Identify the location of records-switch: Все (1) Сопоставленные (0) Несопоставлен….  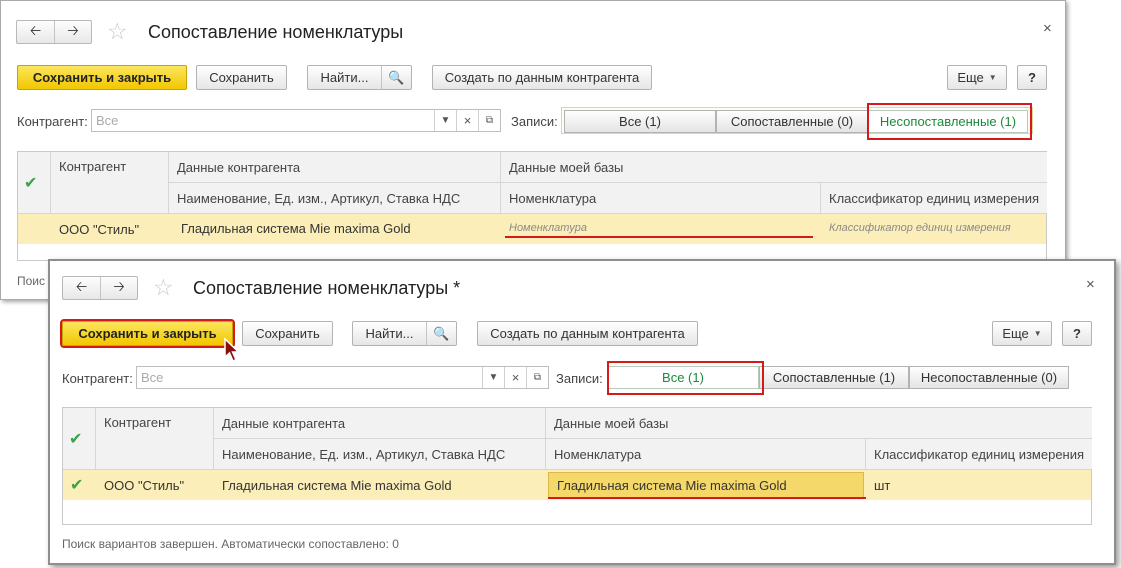
(797, 120).